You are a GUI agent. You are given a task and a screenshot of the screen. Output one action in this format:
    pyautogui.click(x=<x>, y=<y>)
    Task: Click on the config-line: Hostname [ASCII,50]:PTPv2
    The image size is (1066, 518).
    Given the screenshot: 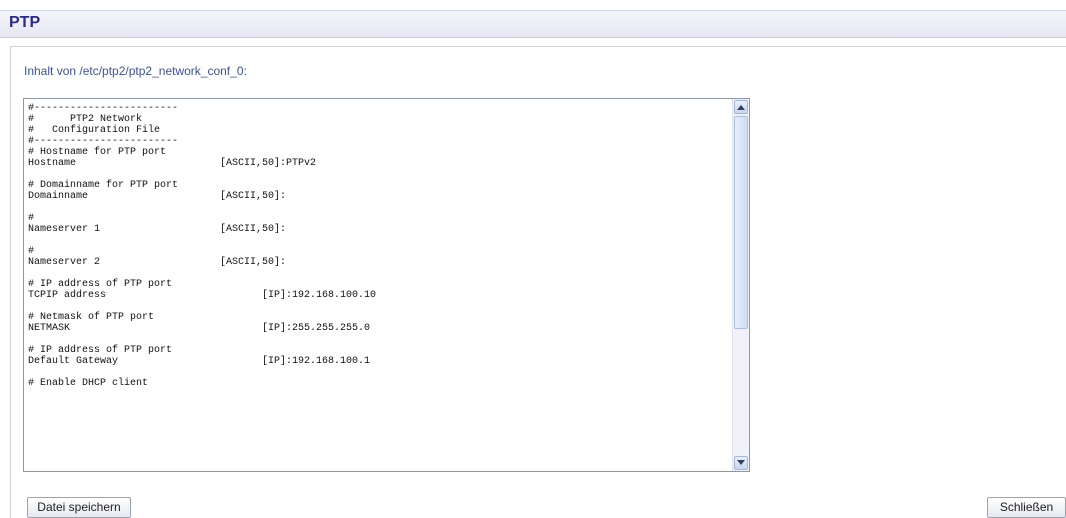 What is the action you would take?
    pyautogui.click(x=172, y=163)
    